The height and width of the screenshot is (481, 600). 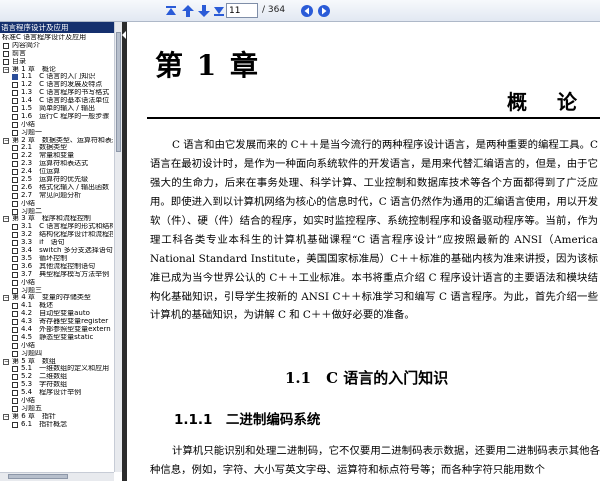 What do you see at coordinates (67, 235) in the screenshot?
I see `bookmark-label: 3.2 结构化程序设计和流程控制` at bounding box center [67, 235].